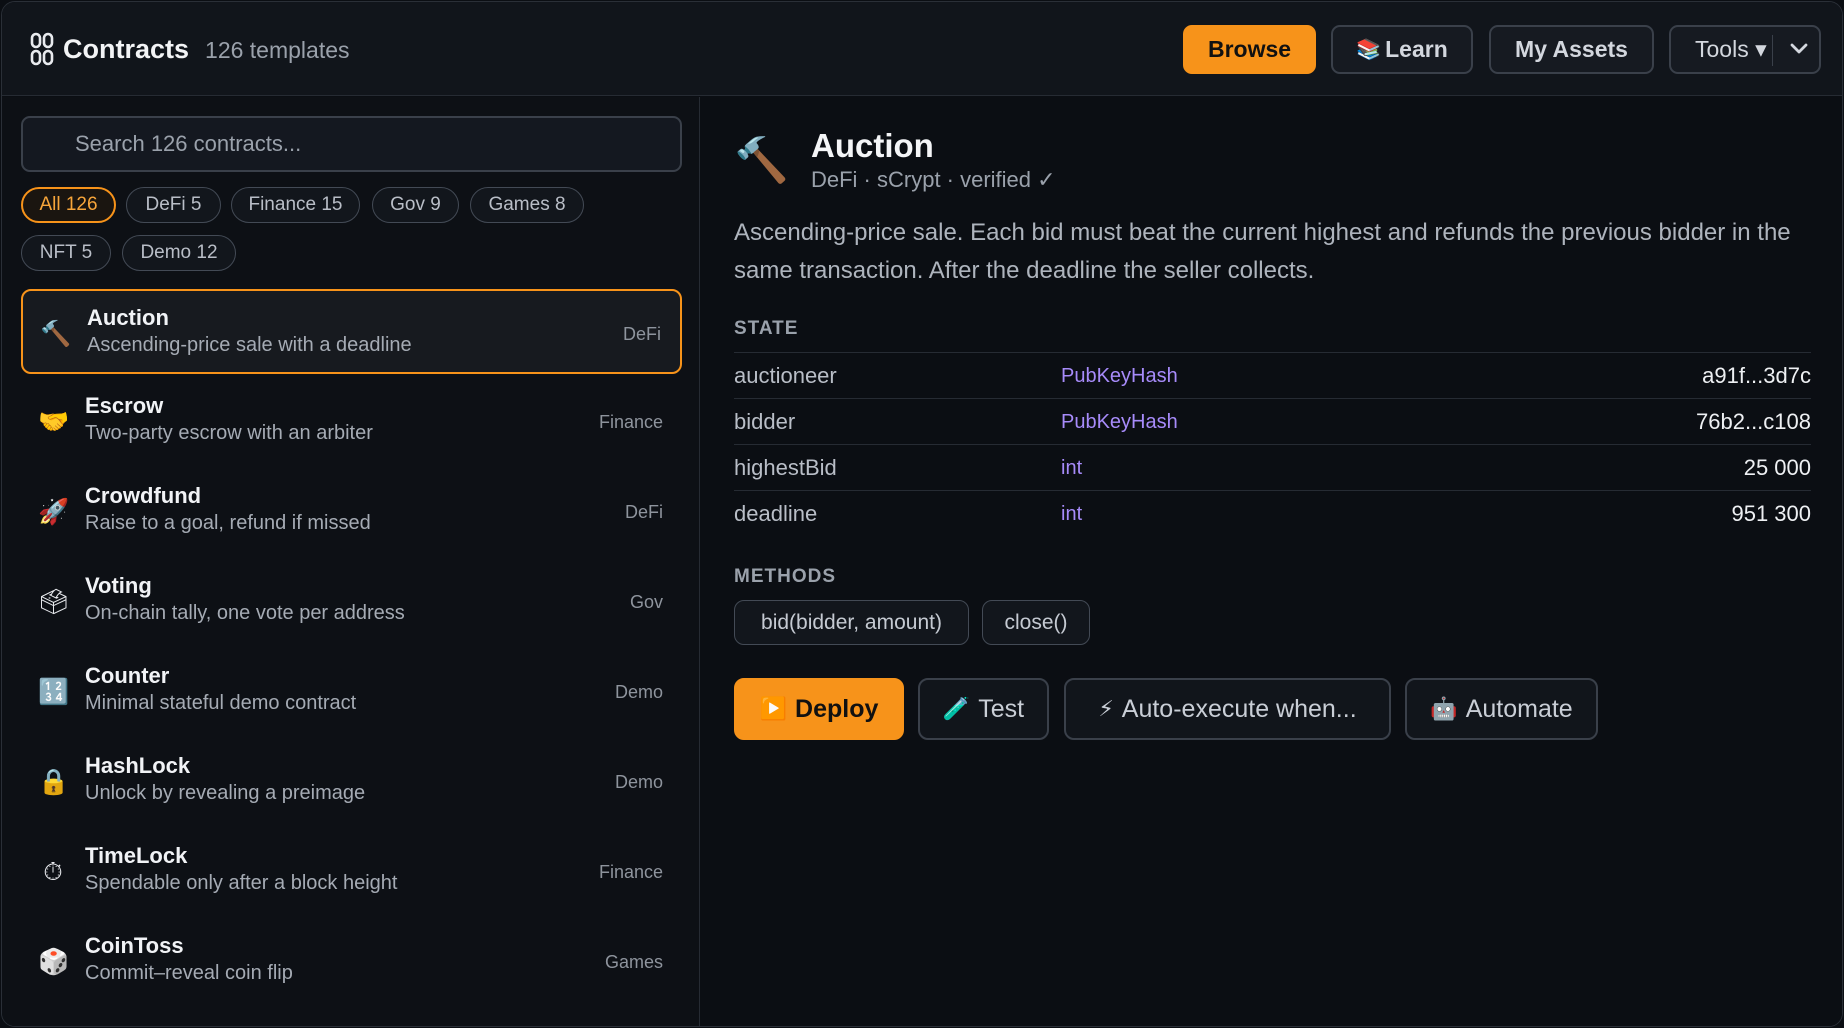 The height and width of the screenshot is (1028, 1844). I want to click on books-icon: 📚, so click(1369, 50).